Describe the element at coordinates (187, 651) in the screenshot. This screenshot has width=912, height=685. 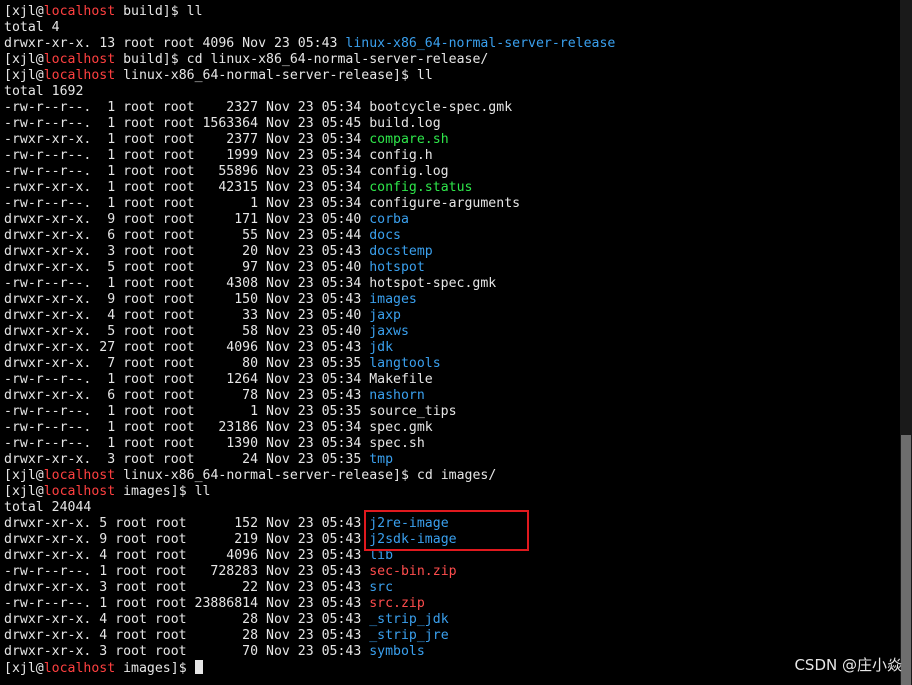
I see `line-text: drwxr-xr-x. 3 root root 70 Nov 23 05:43` at that location.